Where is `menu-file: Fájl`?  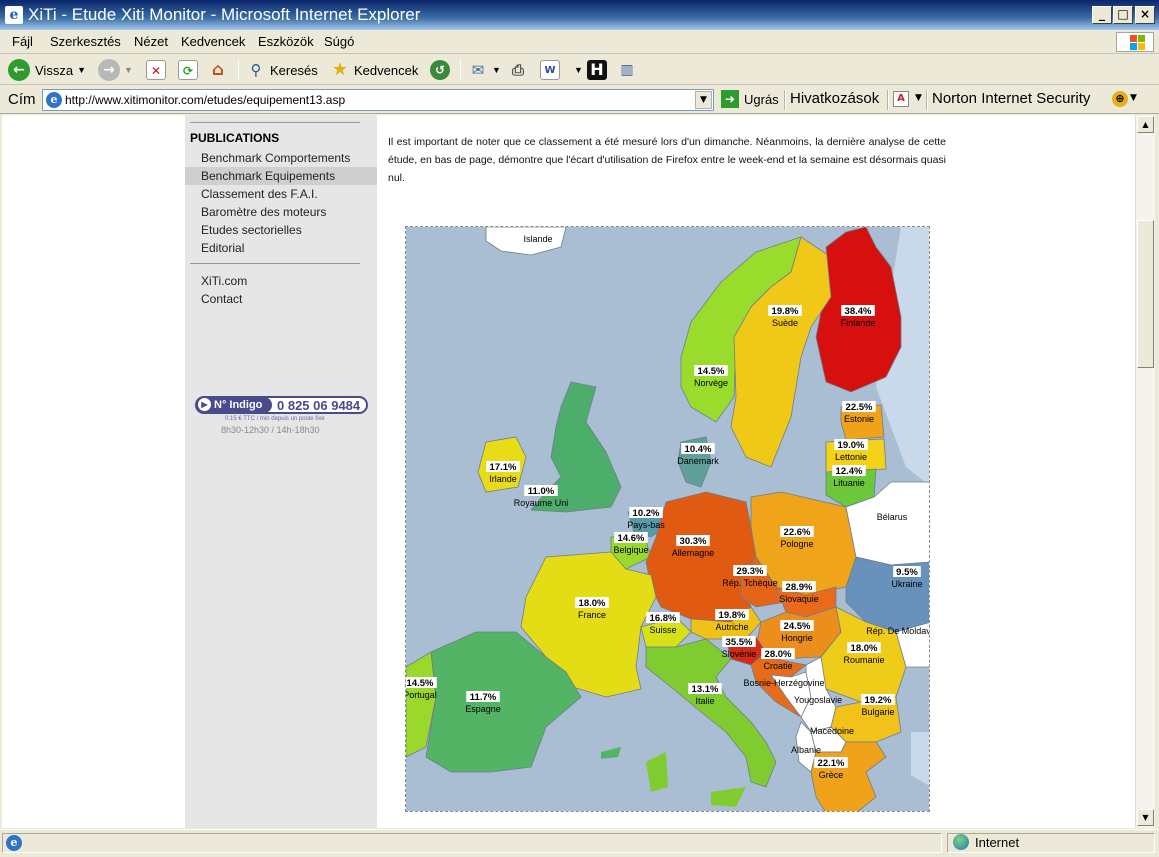
menu-file: Fájl is located at coordinates (22, 41).